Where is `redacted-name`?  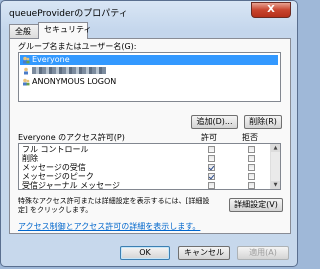 redacted-name is located at coordinates (69, 70).